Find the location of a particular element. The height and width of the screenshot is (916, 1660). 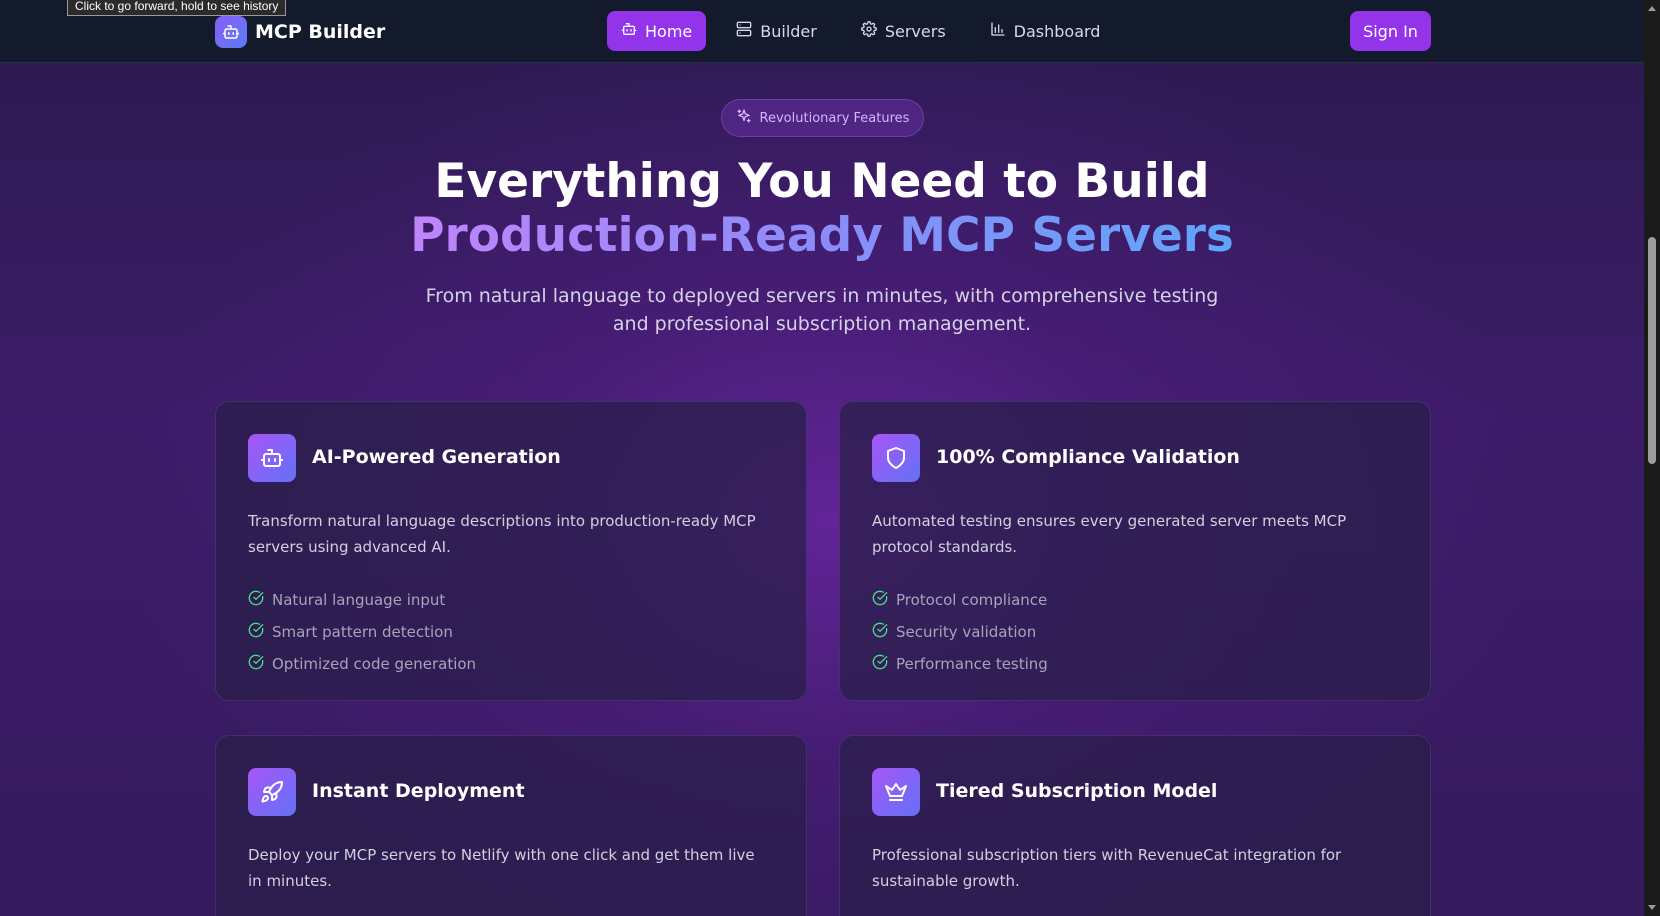

feature-label: Performance testing is located at coordinates (972, 664).